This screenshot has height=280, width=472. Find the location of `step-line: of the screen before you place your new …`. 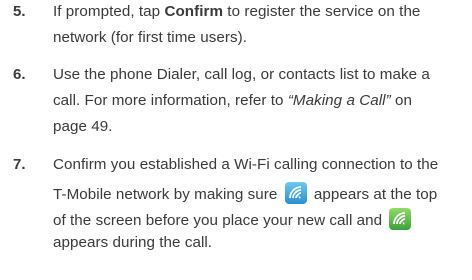

step-line: of the screen before you place your new … is located at coordinates (233, 219).